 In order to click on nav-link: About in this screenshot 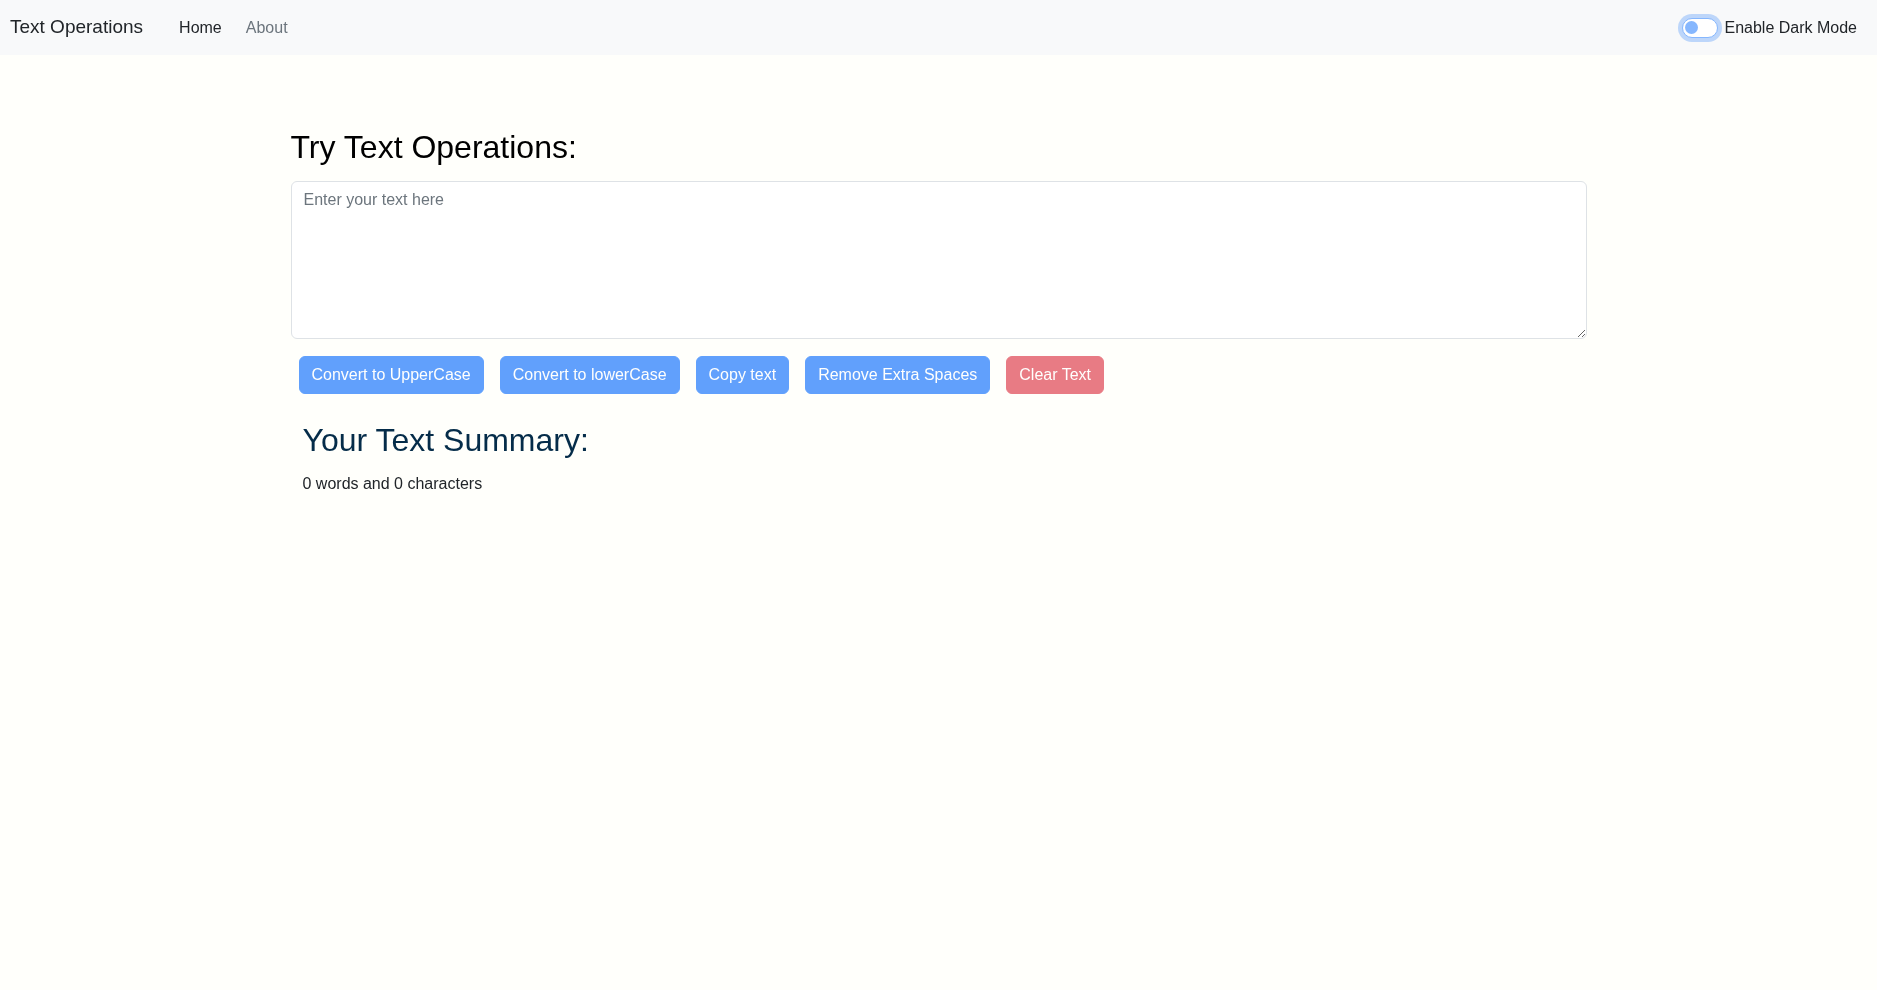, I will do `click(266, 27)`.